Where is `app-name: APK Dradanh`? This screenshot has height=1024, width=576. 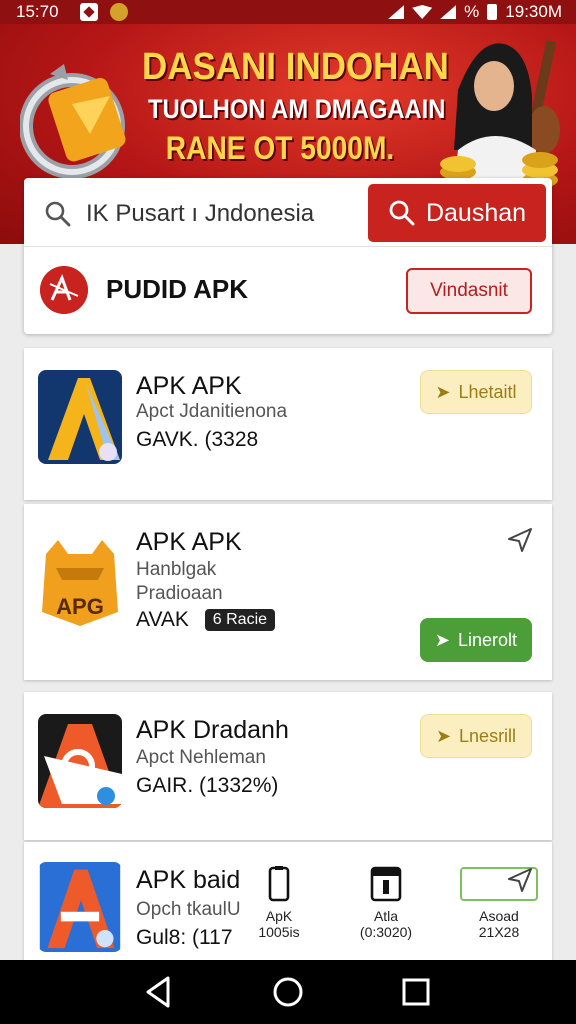 app-name: APK Dradanh is located at coordinates (212, 730).